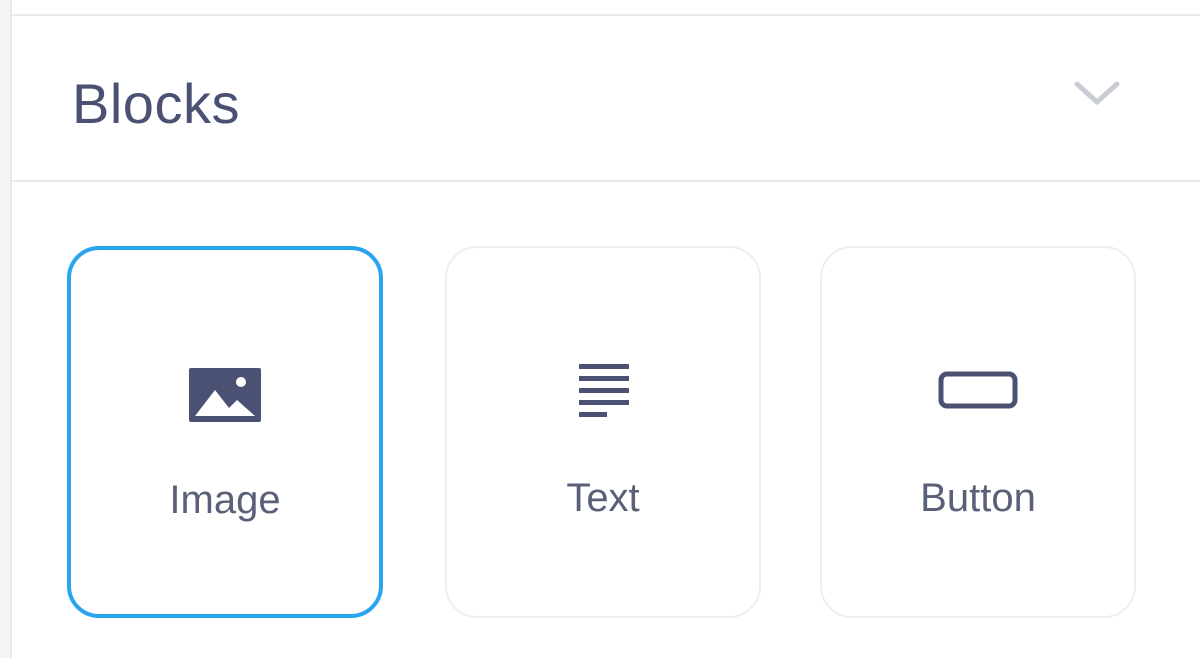 This screenshot has height=658, width=1200. Describe the element at coordinates (225, 432) in the screenshot. I see `block-card-image: Image` at that location.